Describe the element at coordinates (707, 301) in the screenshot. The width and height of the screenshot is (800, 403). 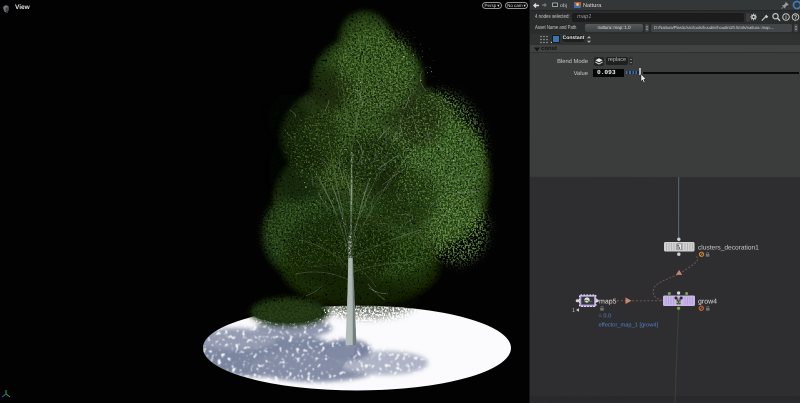
I see `svg-text: grow4` at that location.